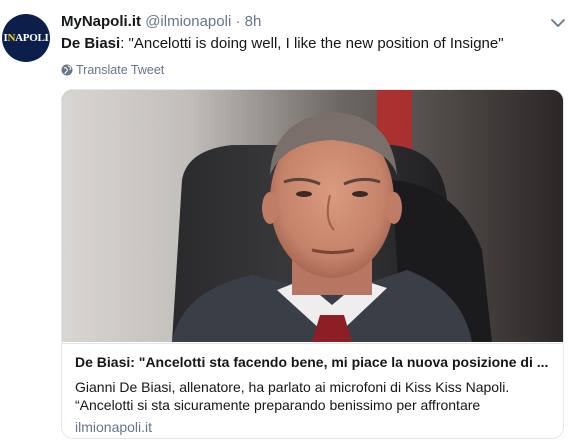  Describe the element at coordinates (113, 427) in the screenshot. I see `card-domain: ilmionapoli.it` at that location.